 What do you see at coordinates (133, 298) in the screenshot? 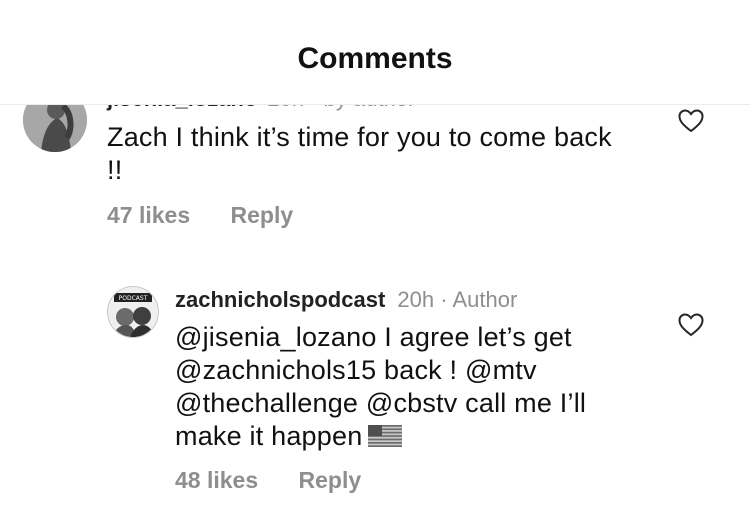
I see `svg-text: PODCAST` at bounding box center [133, 298].